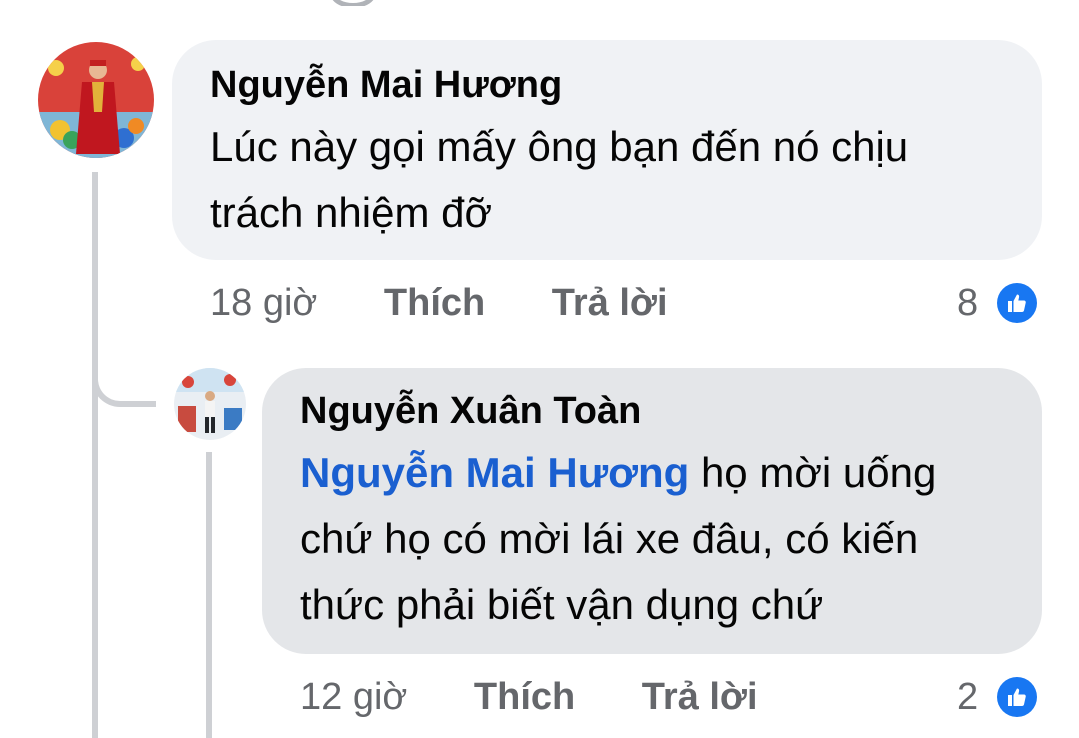 Image resolution: width=1079 pixels, height=738 pixels. I want to click on thread-line-main, so click(95, 455).